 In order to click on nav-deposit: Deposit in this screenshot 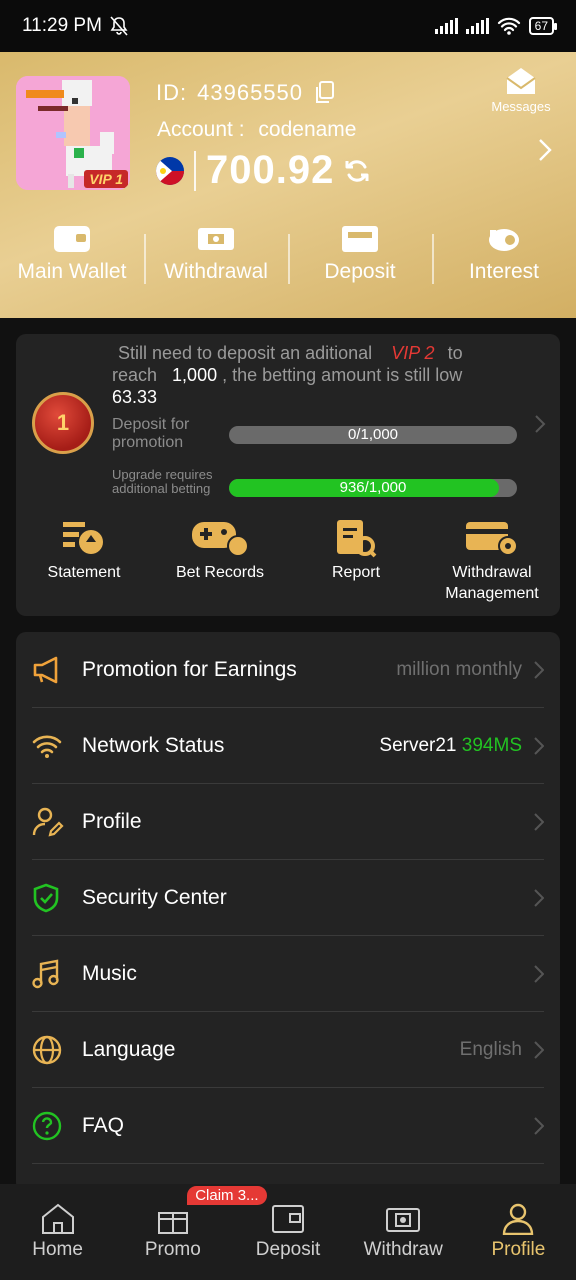, I will do `click(287, 1232)`.